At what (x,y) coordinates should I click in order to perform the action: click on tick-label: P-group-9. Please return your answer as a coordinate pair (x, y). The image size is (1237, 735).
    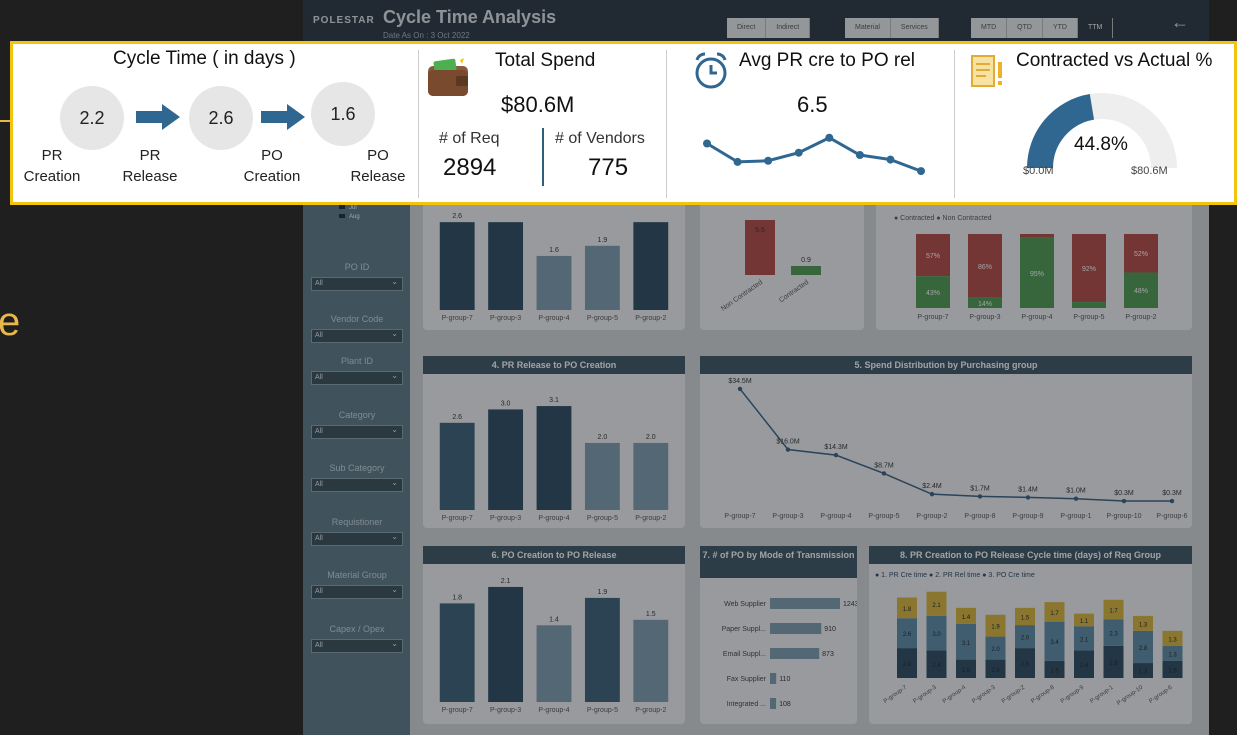
    Looking at the image, I should click on (1073, 694).